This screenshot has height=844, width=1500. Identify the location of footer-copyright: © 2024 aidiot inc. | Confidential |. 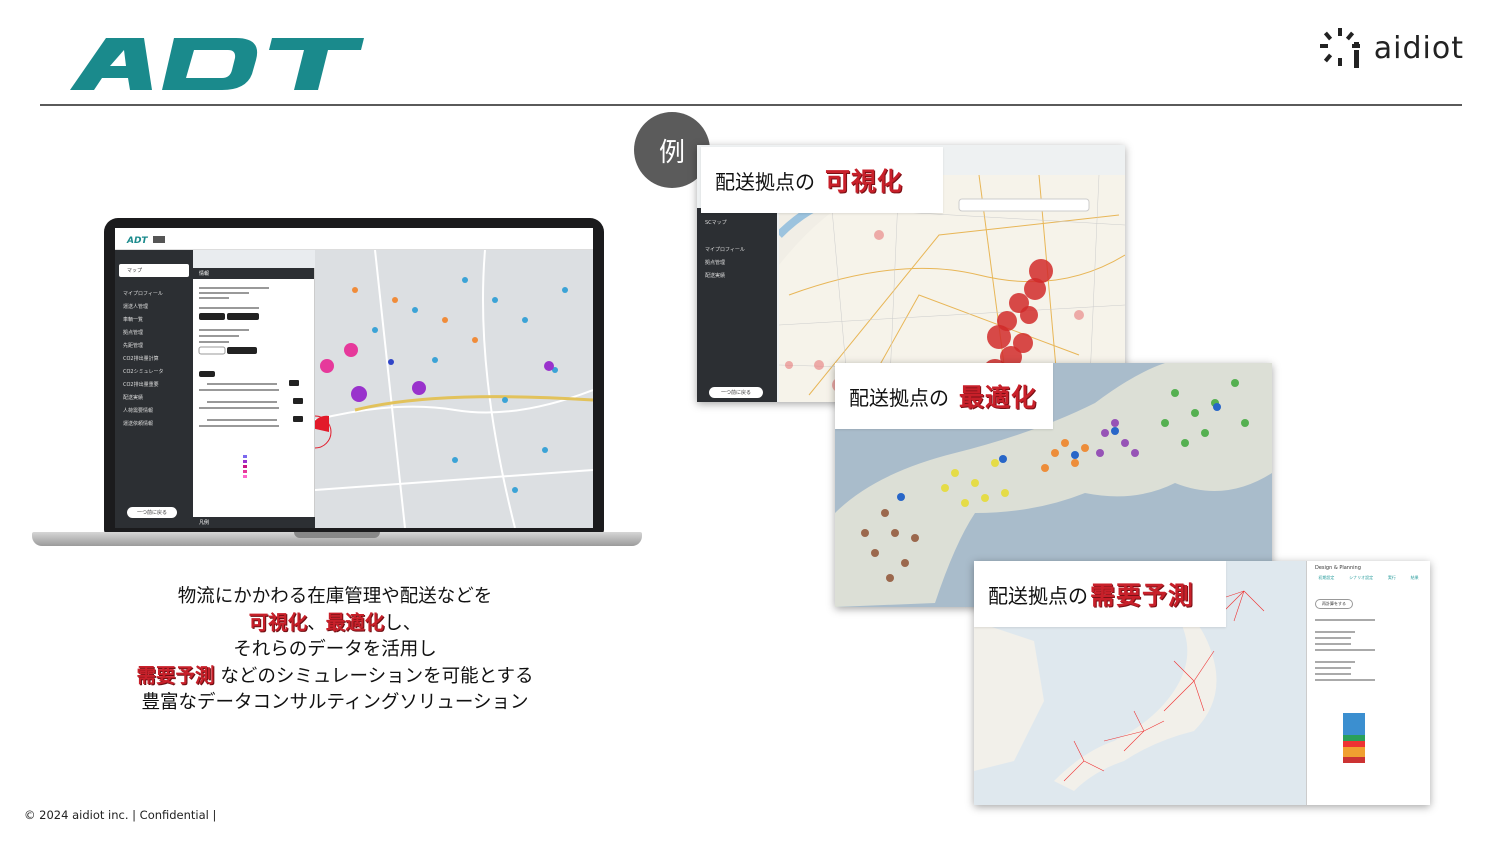
(120, 815).